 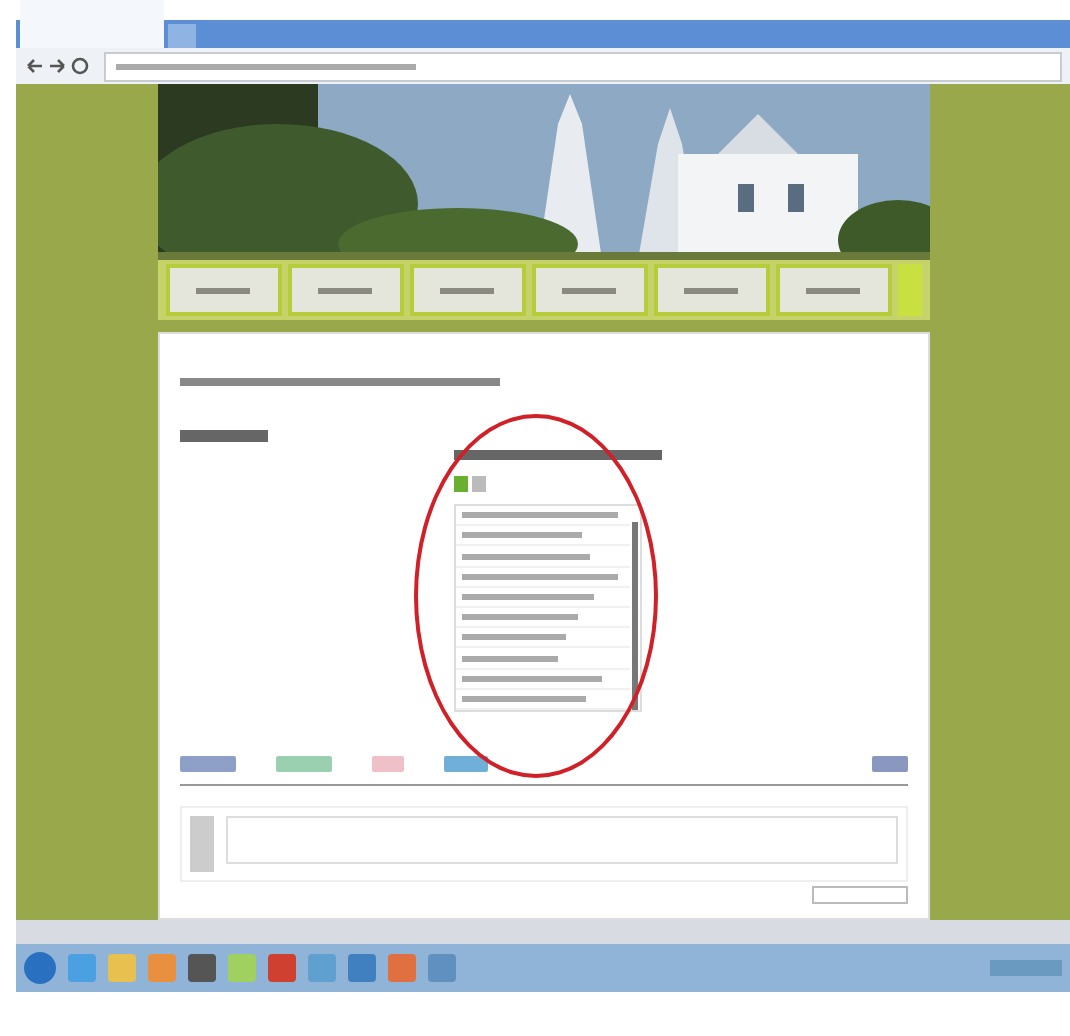 I want to click on navigation-icons, so click(x=58, y=66).